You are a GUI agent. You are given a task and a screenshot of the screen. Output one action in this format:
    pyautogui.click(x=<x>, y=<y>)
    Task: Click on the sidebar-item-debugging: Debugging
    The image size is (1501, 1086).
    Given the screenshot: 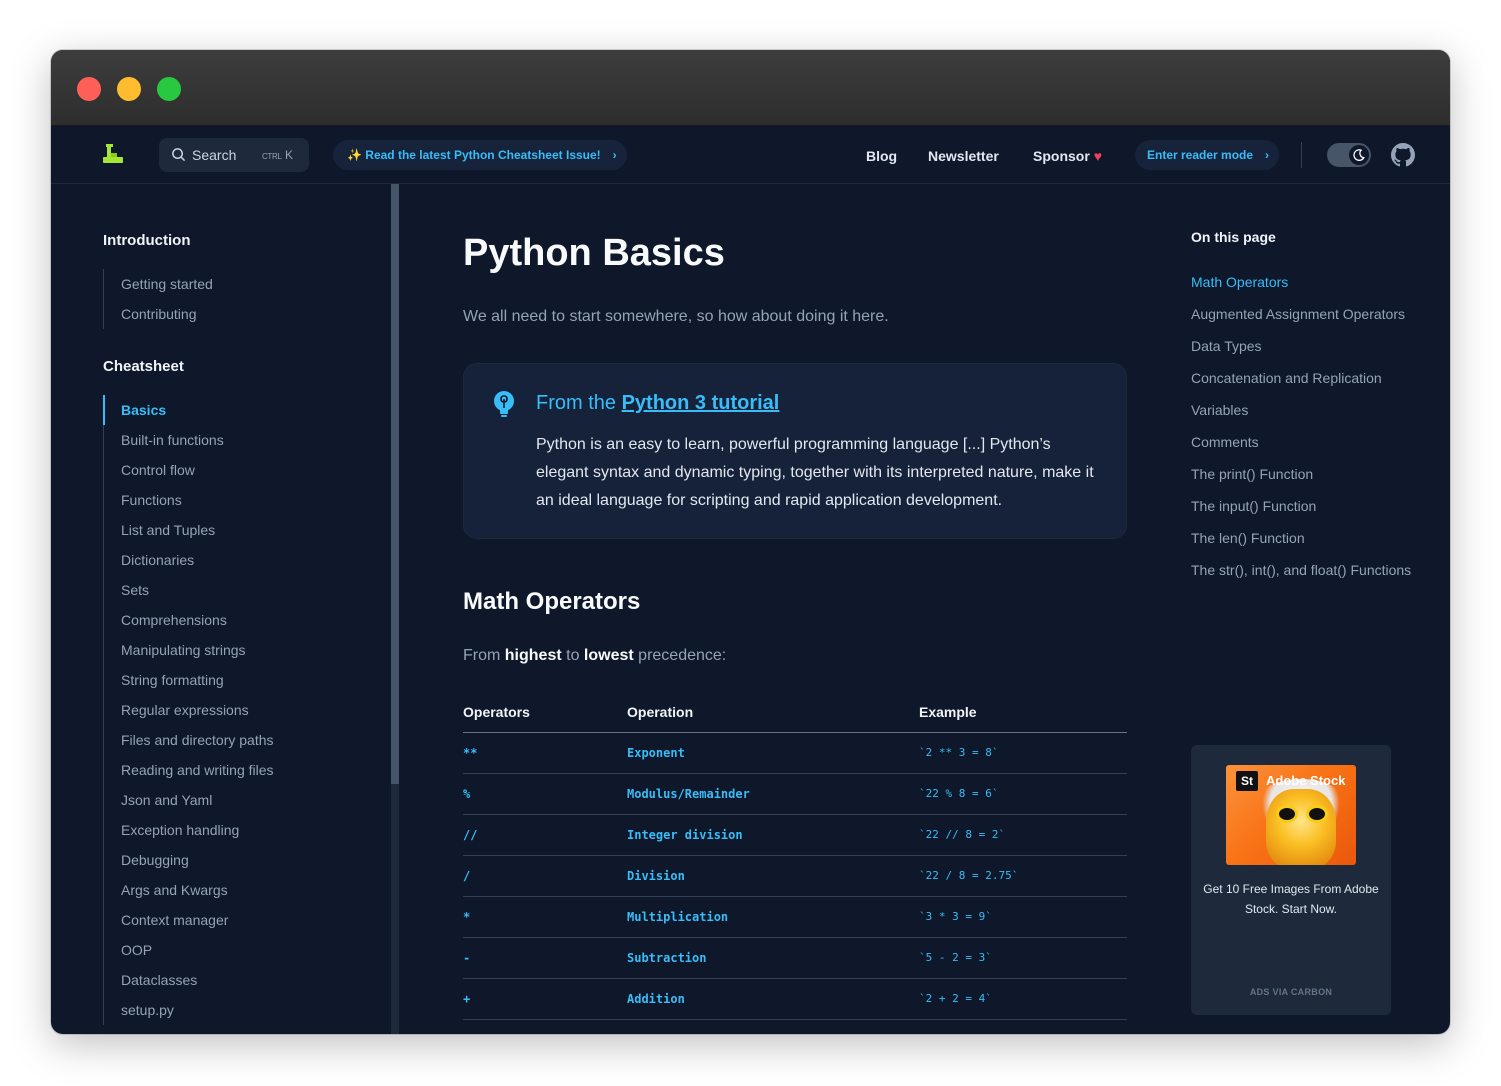 What is the action you would take?
    pyautogui.click(x=189, y=860)
    